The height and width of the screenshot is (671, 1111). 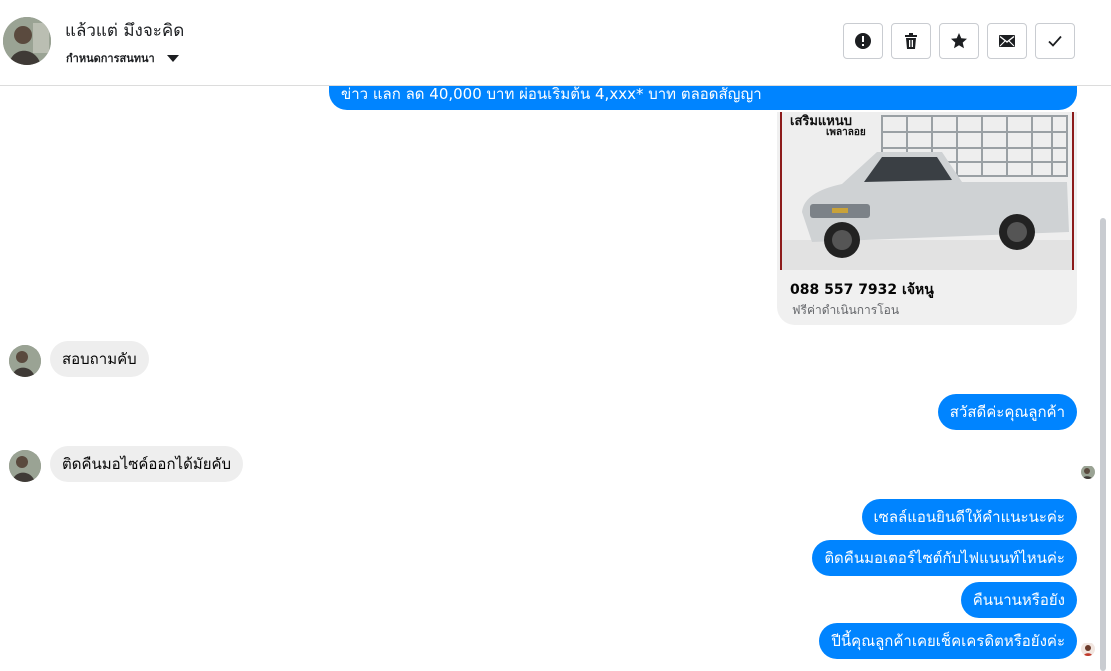 I want to click on mail-icon, so click(x=1007, y=41).